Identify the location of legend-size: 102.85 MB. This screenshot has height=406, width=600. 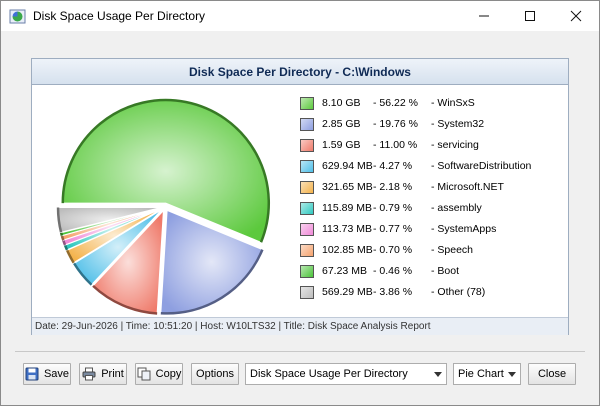
(347, 250).